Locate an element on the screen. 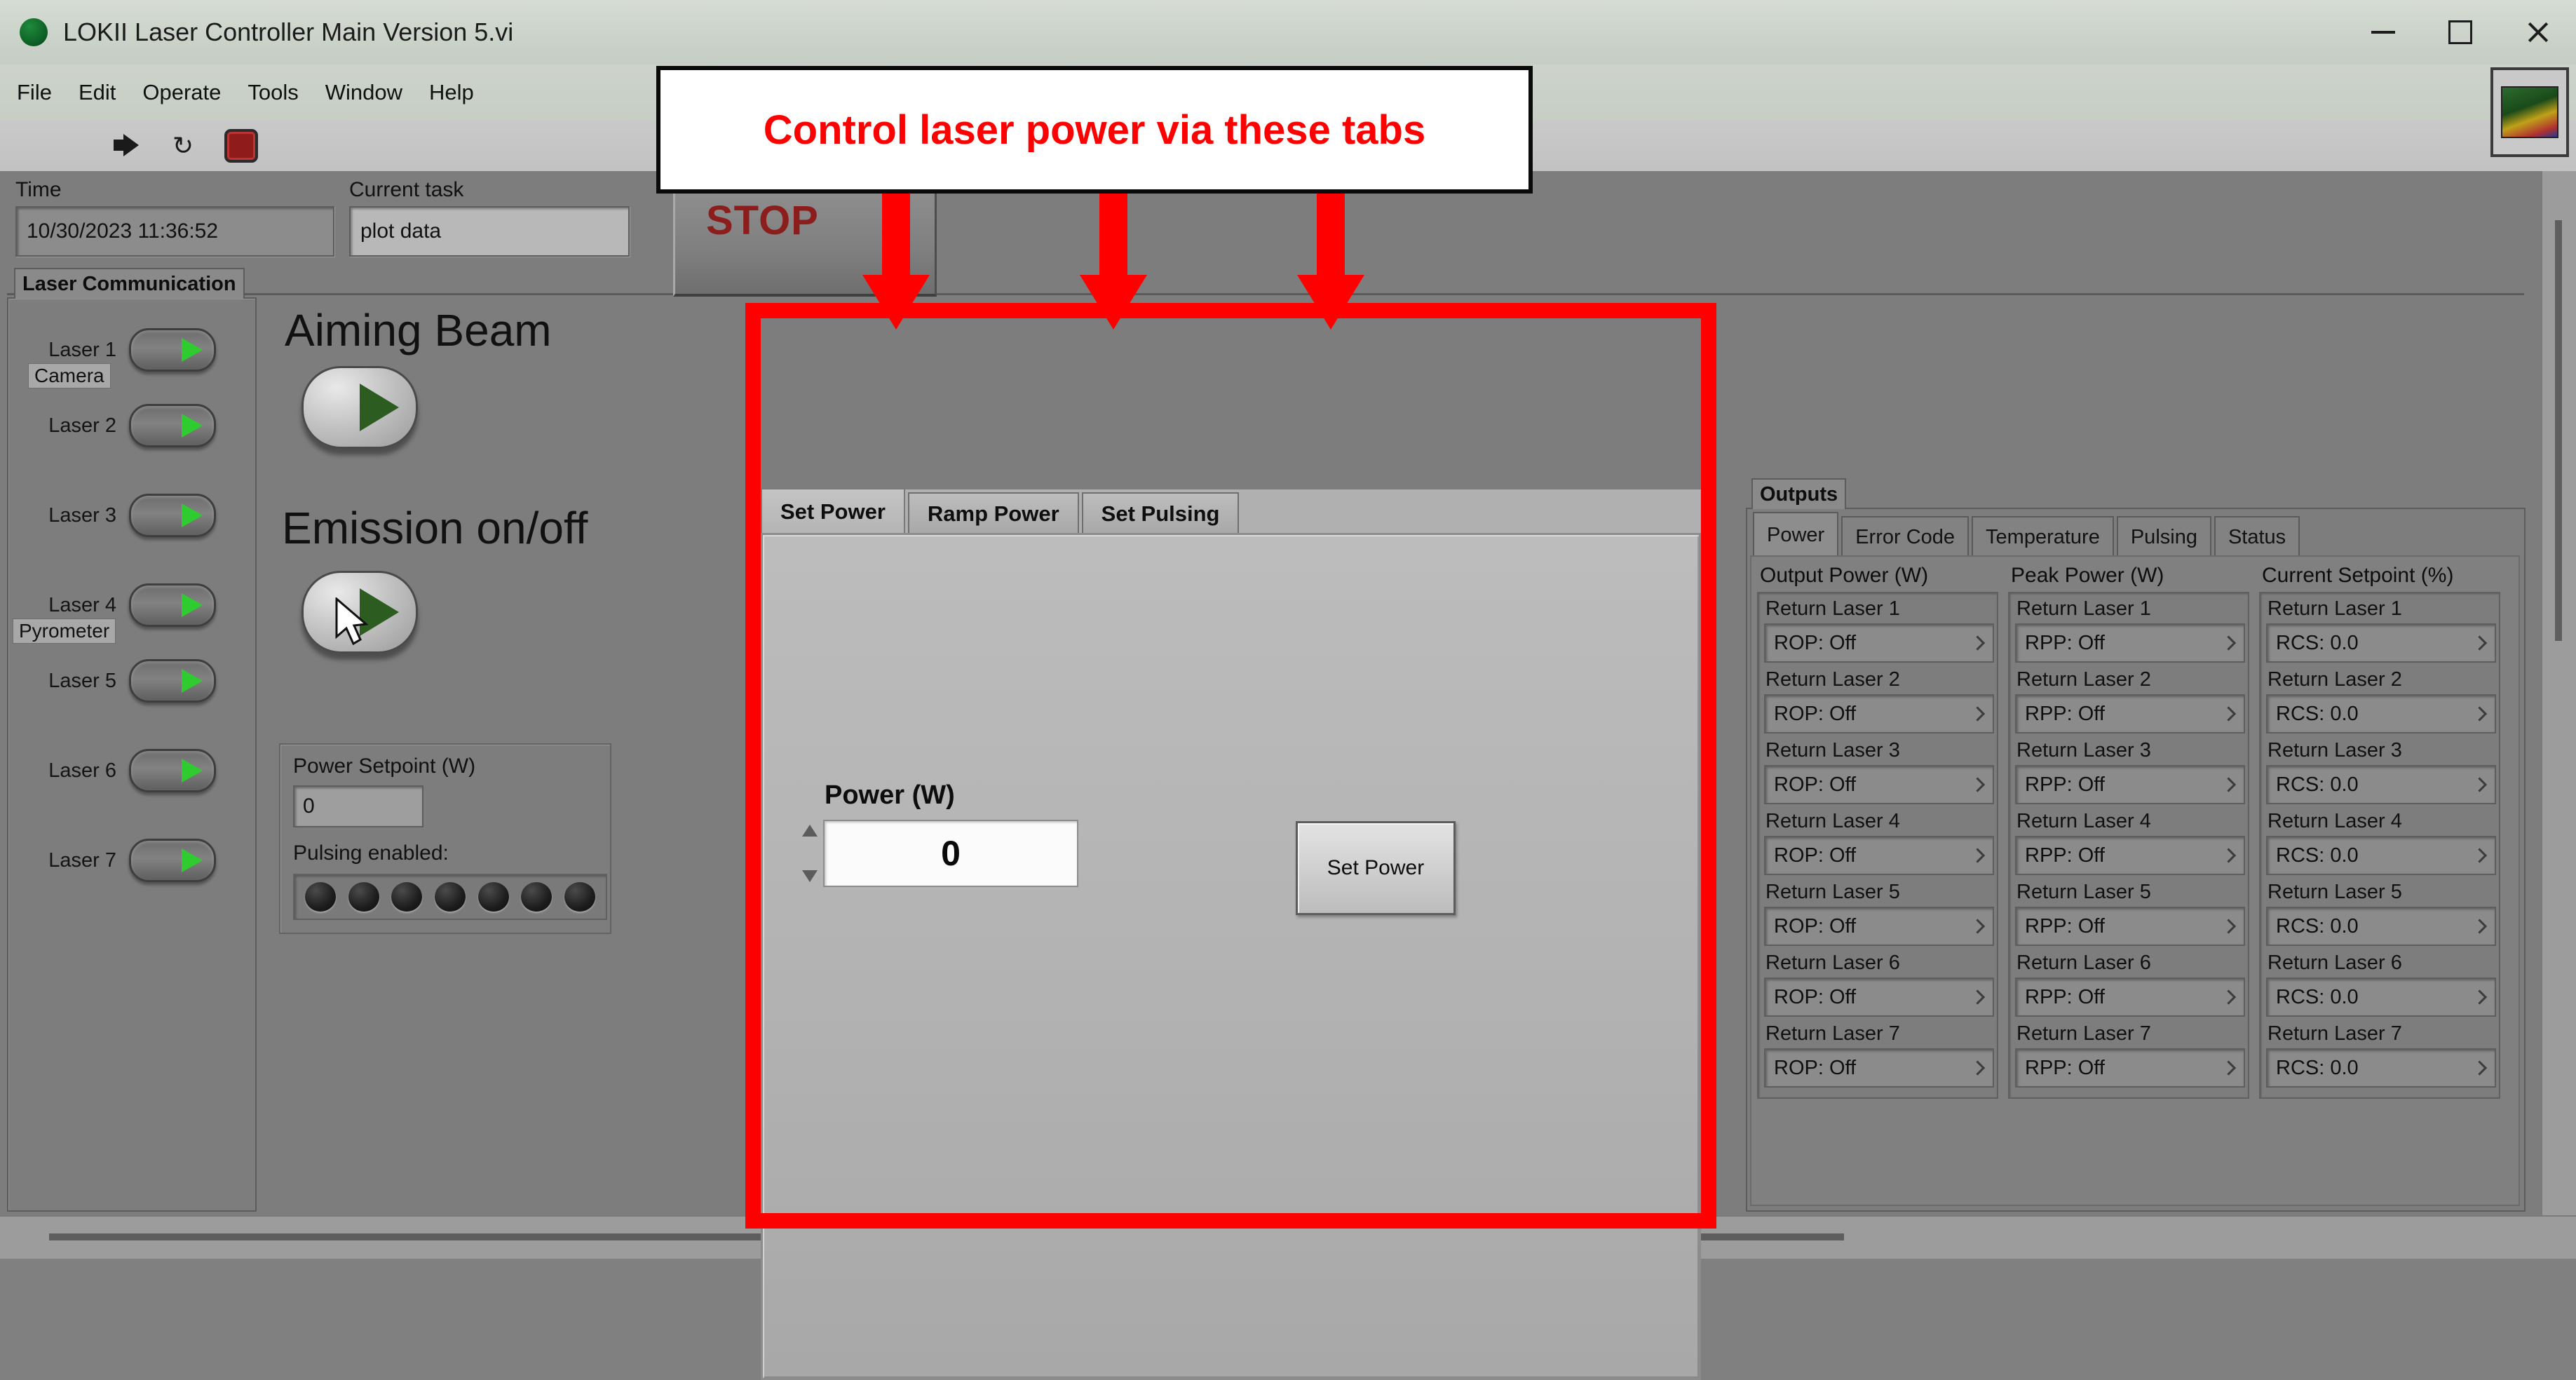 The width and height of the screenshot is (2576, 1380). laser-row-2: Laser 2 is located at coordinates (114, 425).